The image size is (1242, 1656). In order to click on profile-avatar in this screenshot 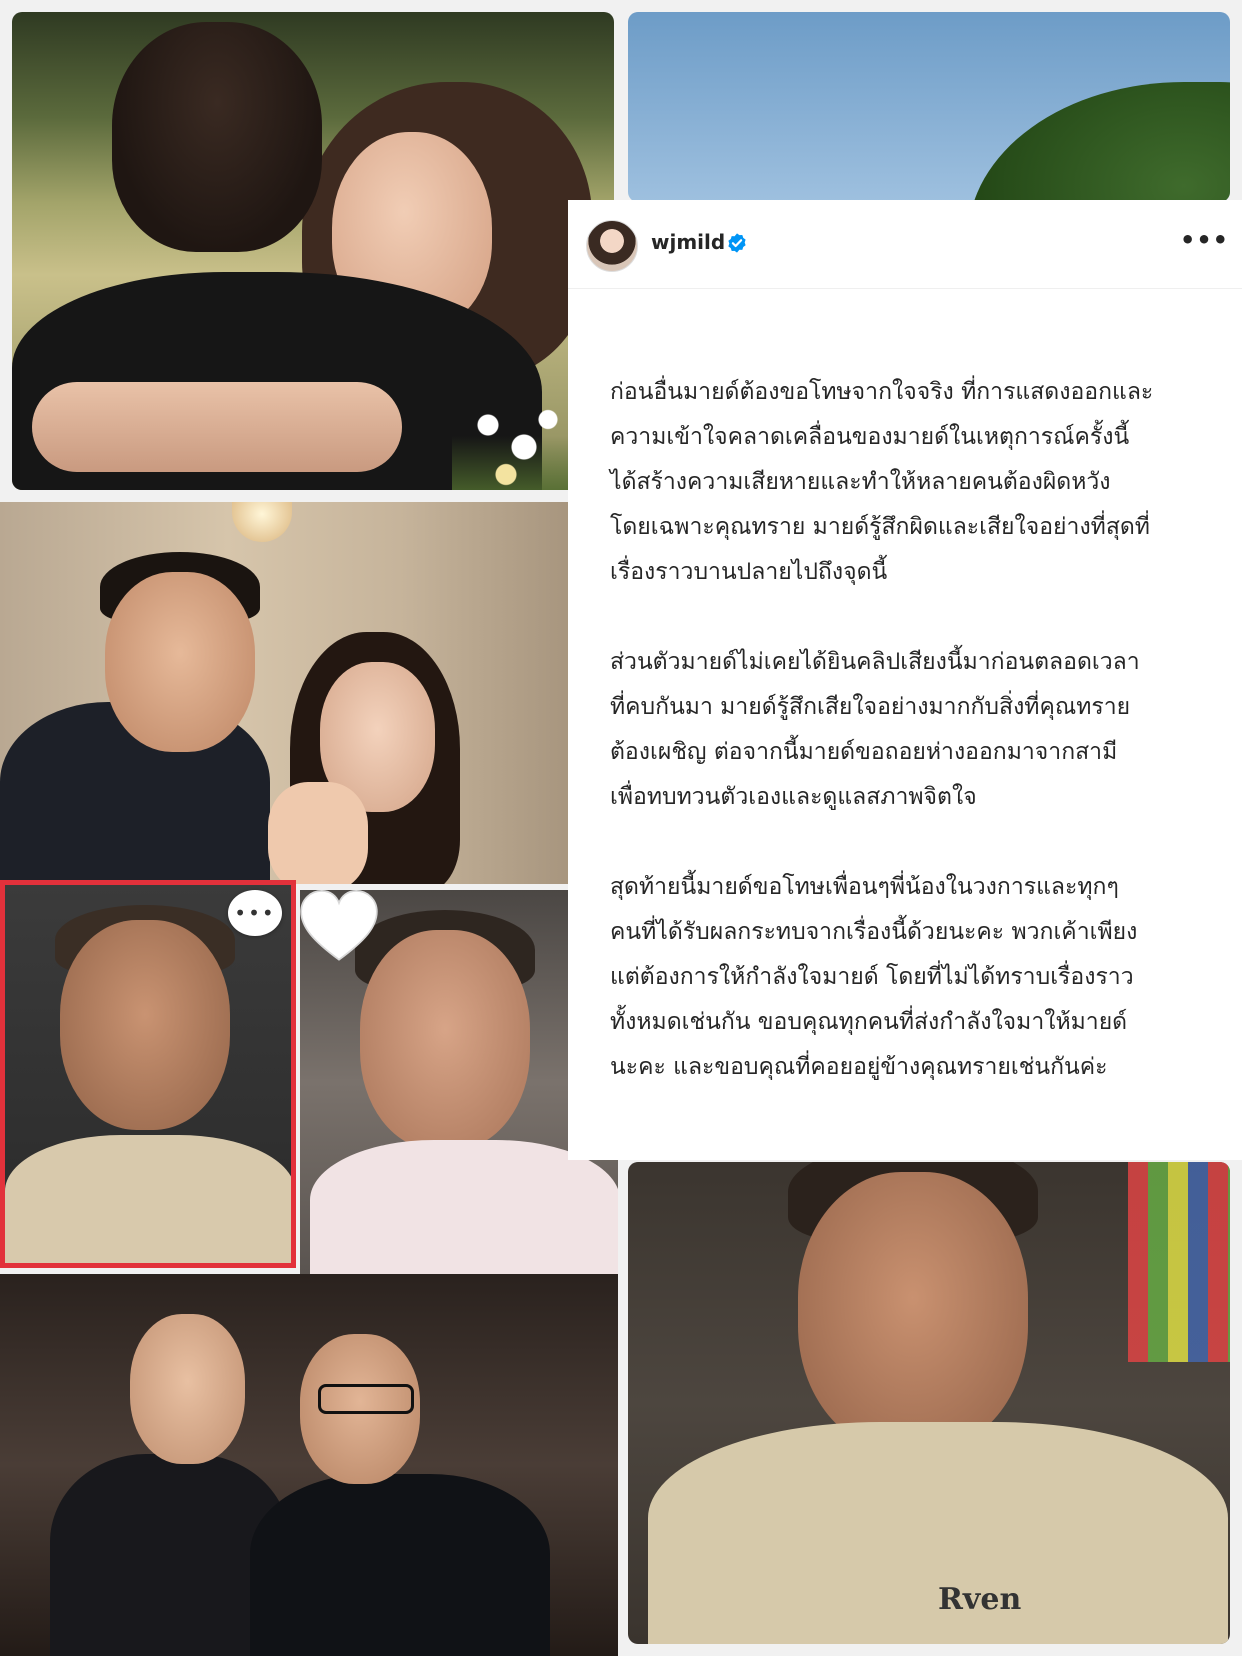, I will do `click(612, 246)`.